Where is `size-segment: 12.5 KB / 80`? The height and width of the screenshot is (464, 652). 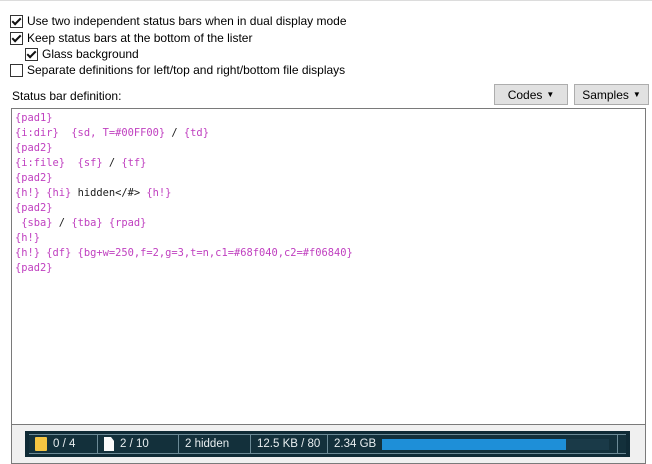 size-segment: 12.5 KB / 80 is located at coordinates (289, 444).